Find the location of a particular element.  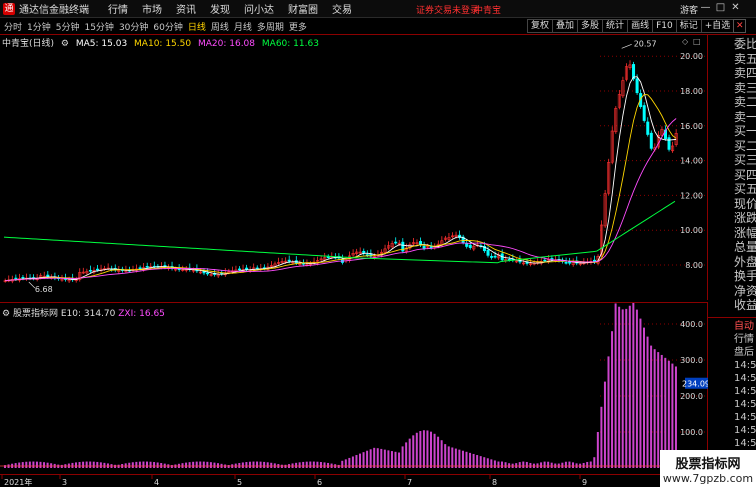

trade-login-notice: 证券交易未登录 is located at coordinates (447, 9).